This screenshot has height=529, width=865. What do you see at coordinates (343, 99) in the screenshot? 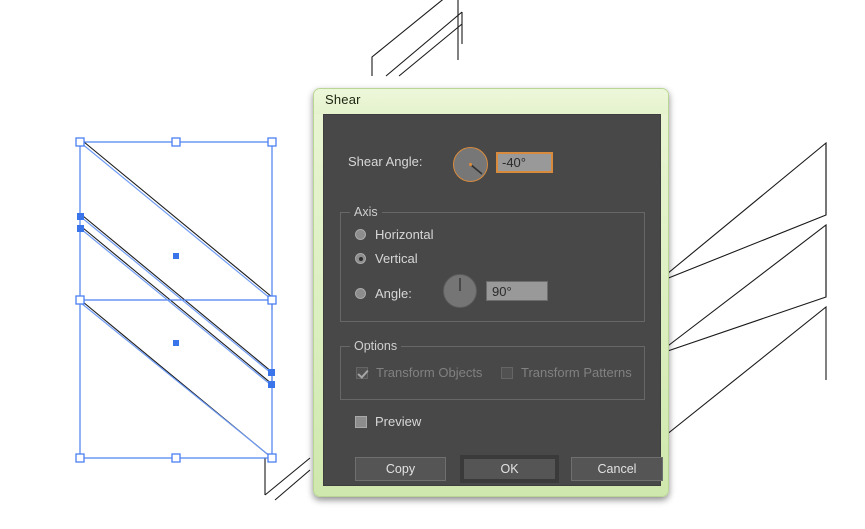
I see `dialog-title: Shear` at bounding box center [343, 99].